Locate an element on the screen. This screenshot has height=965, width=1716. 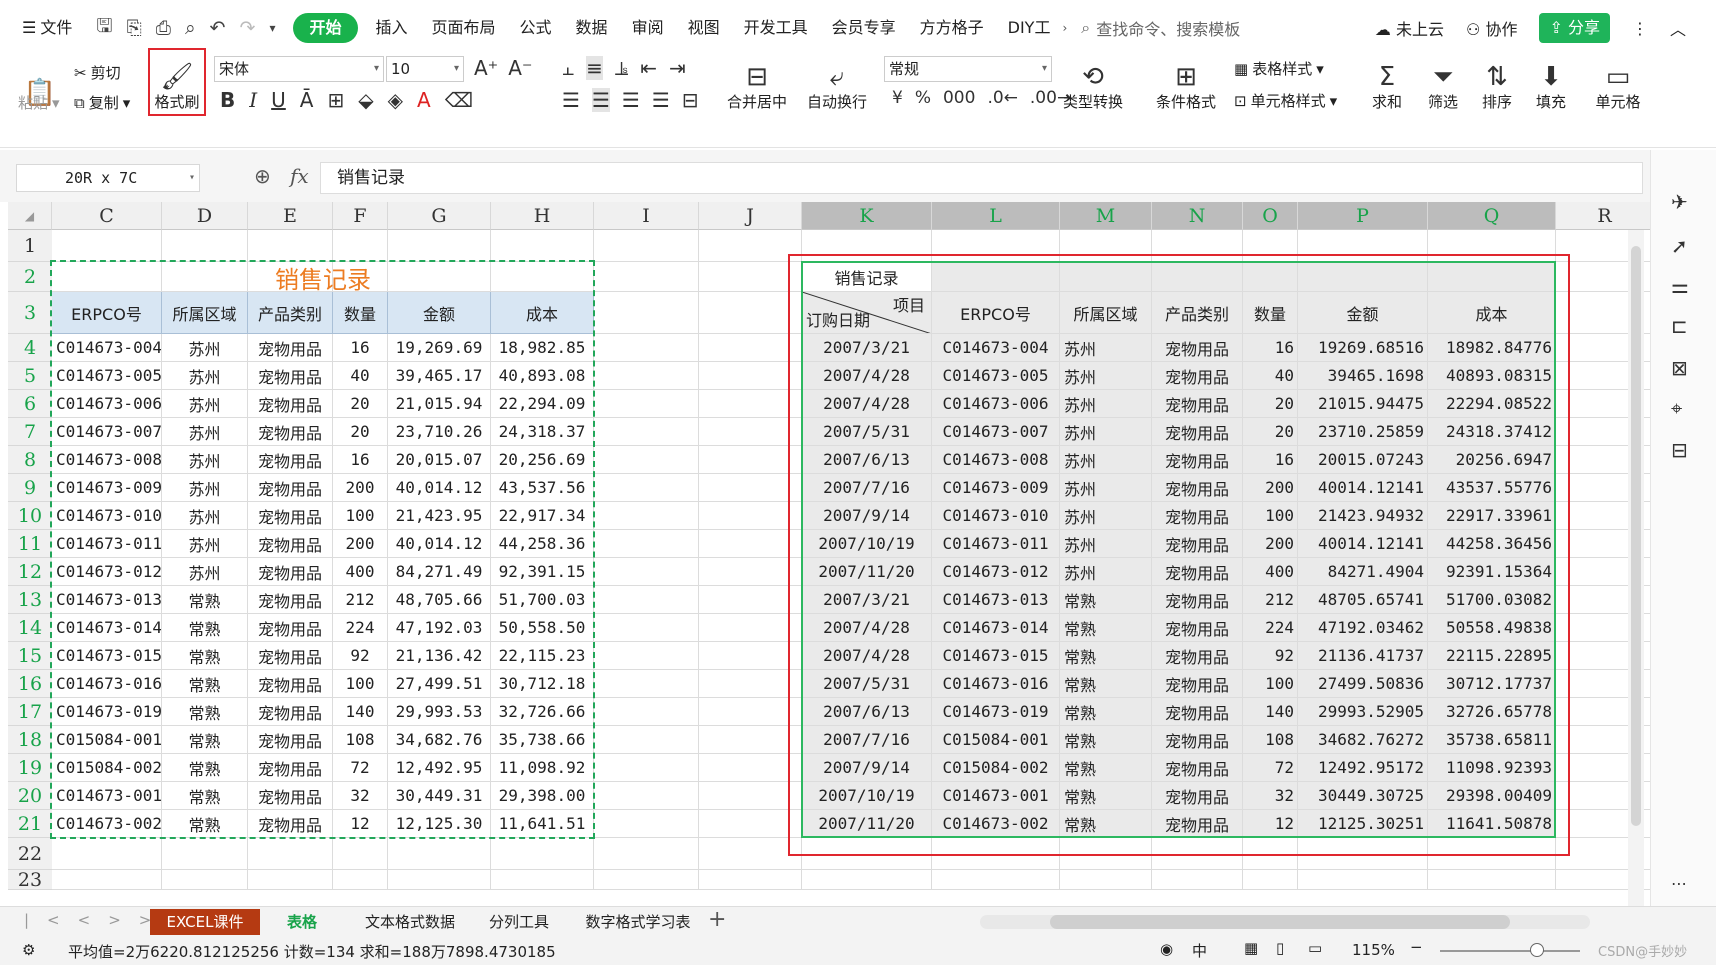
font-family-select: 宋体 ▾ is located at coordinates (299, 69).